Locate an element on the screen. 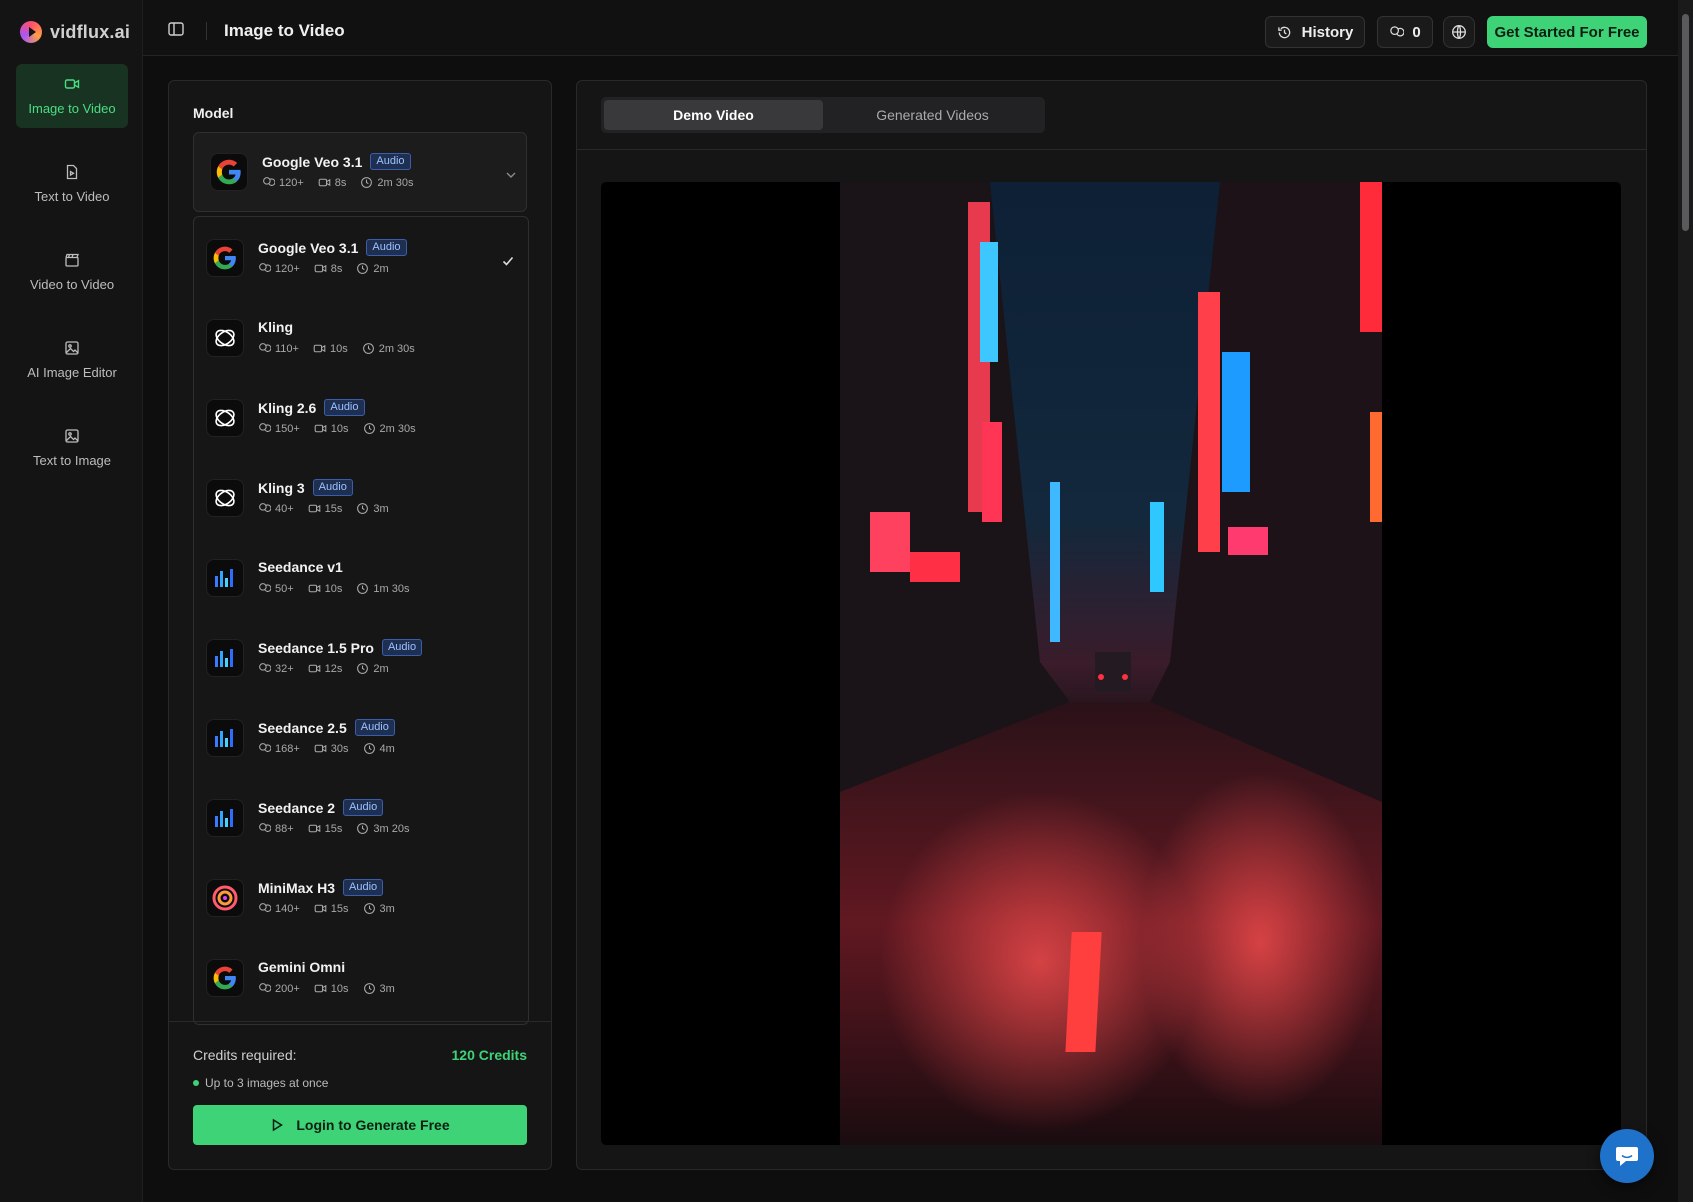  model-option: Seedance 2 Audio 88+ 15s 3m 20s is located at coordinates (361, 817).